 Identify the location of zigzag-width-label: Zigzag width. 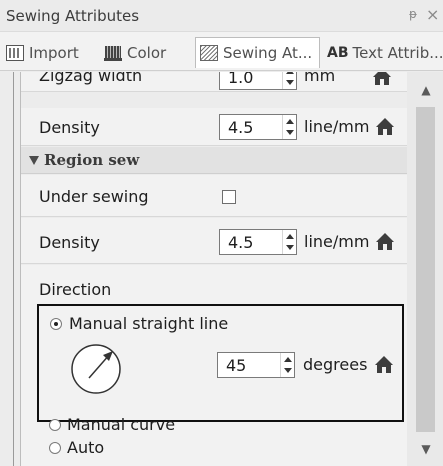
(91, 78).